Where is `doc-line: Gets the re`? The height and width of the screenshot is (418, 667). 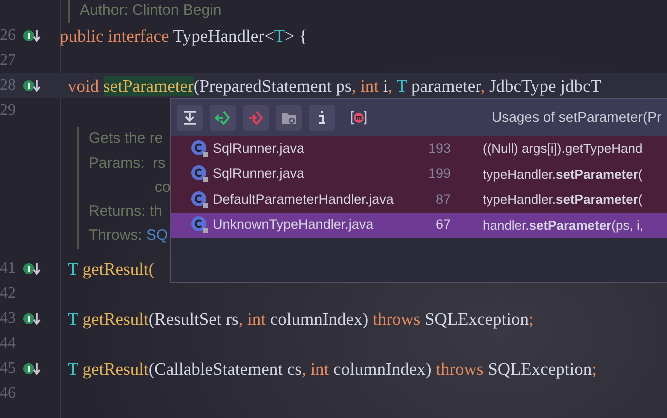 doc-line: Gets the re is located at coordinates (126, 139).